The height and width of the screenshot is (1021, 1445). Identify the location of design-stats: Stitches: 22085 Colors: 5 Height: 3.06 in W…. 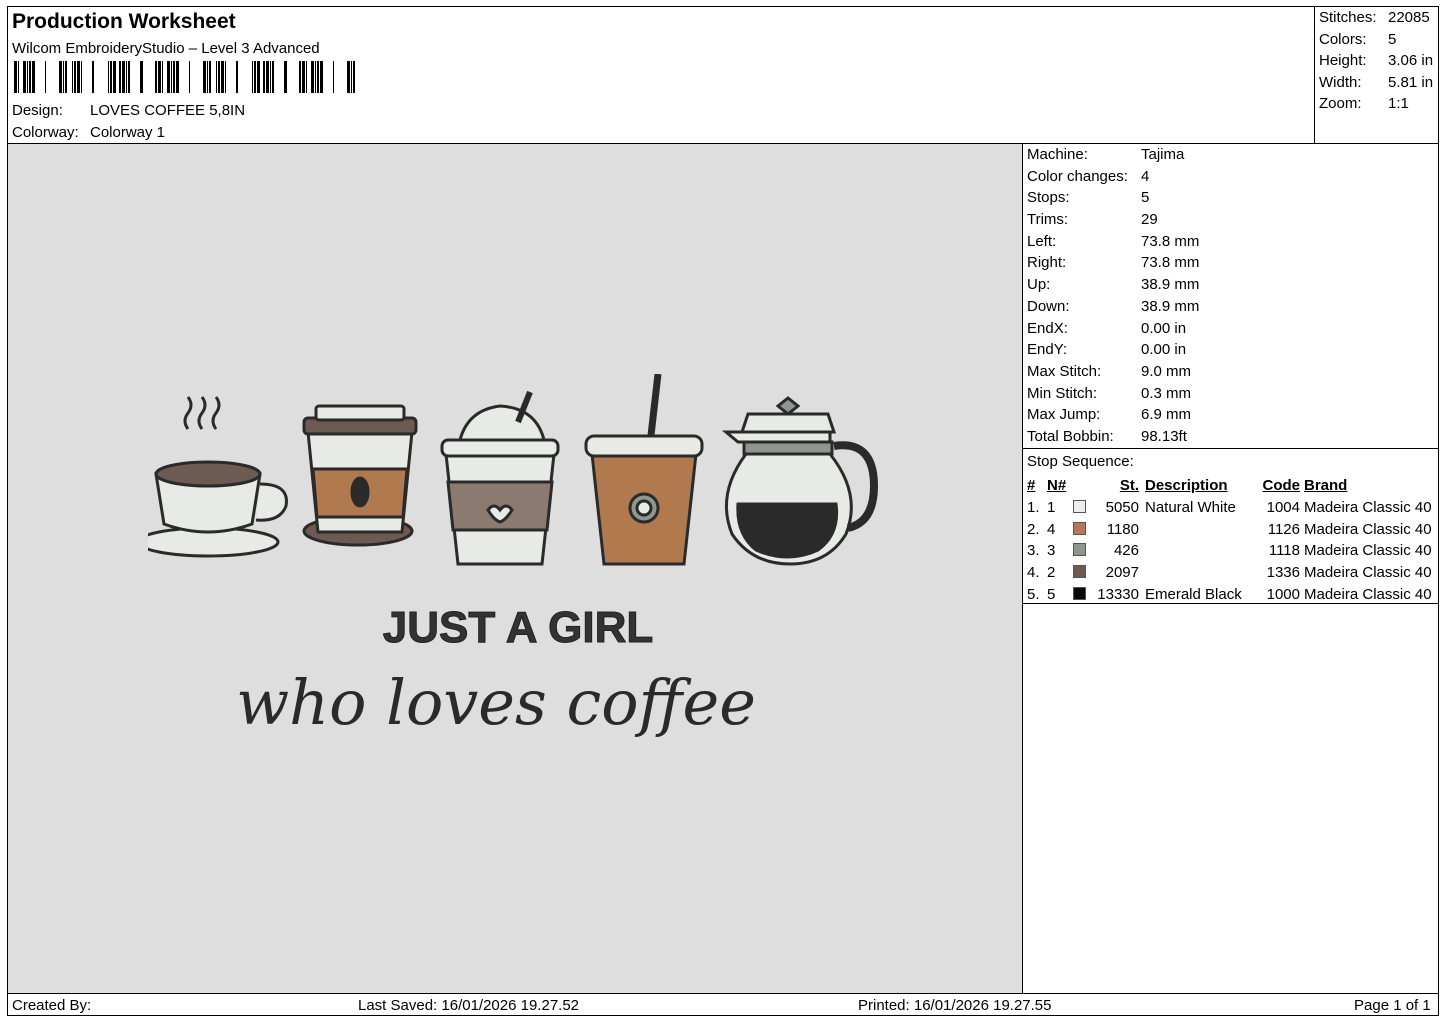
(1376, 75).